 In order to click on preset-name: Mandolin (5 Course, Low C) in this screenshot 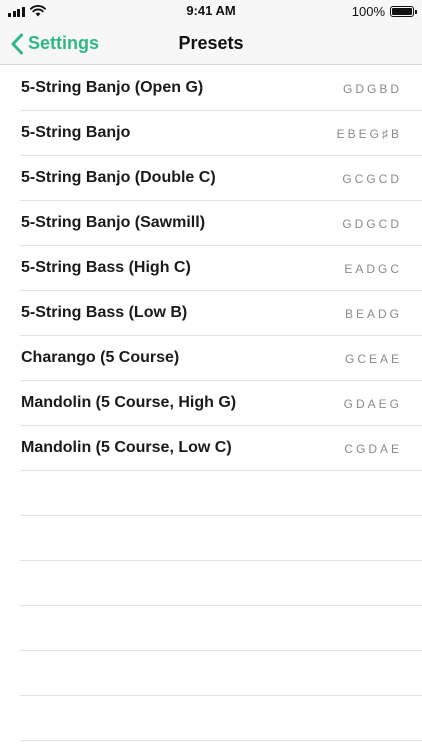, I will do `click(126, 447)`.